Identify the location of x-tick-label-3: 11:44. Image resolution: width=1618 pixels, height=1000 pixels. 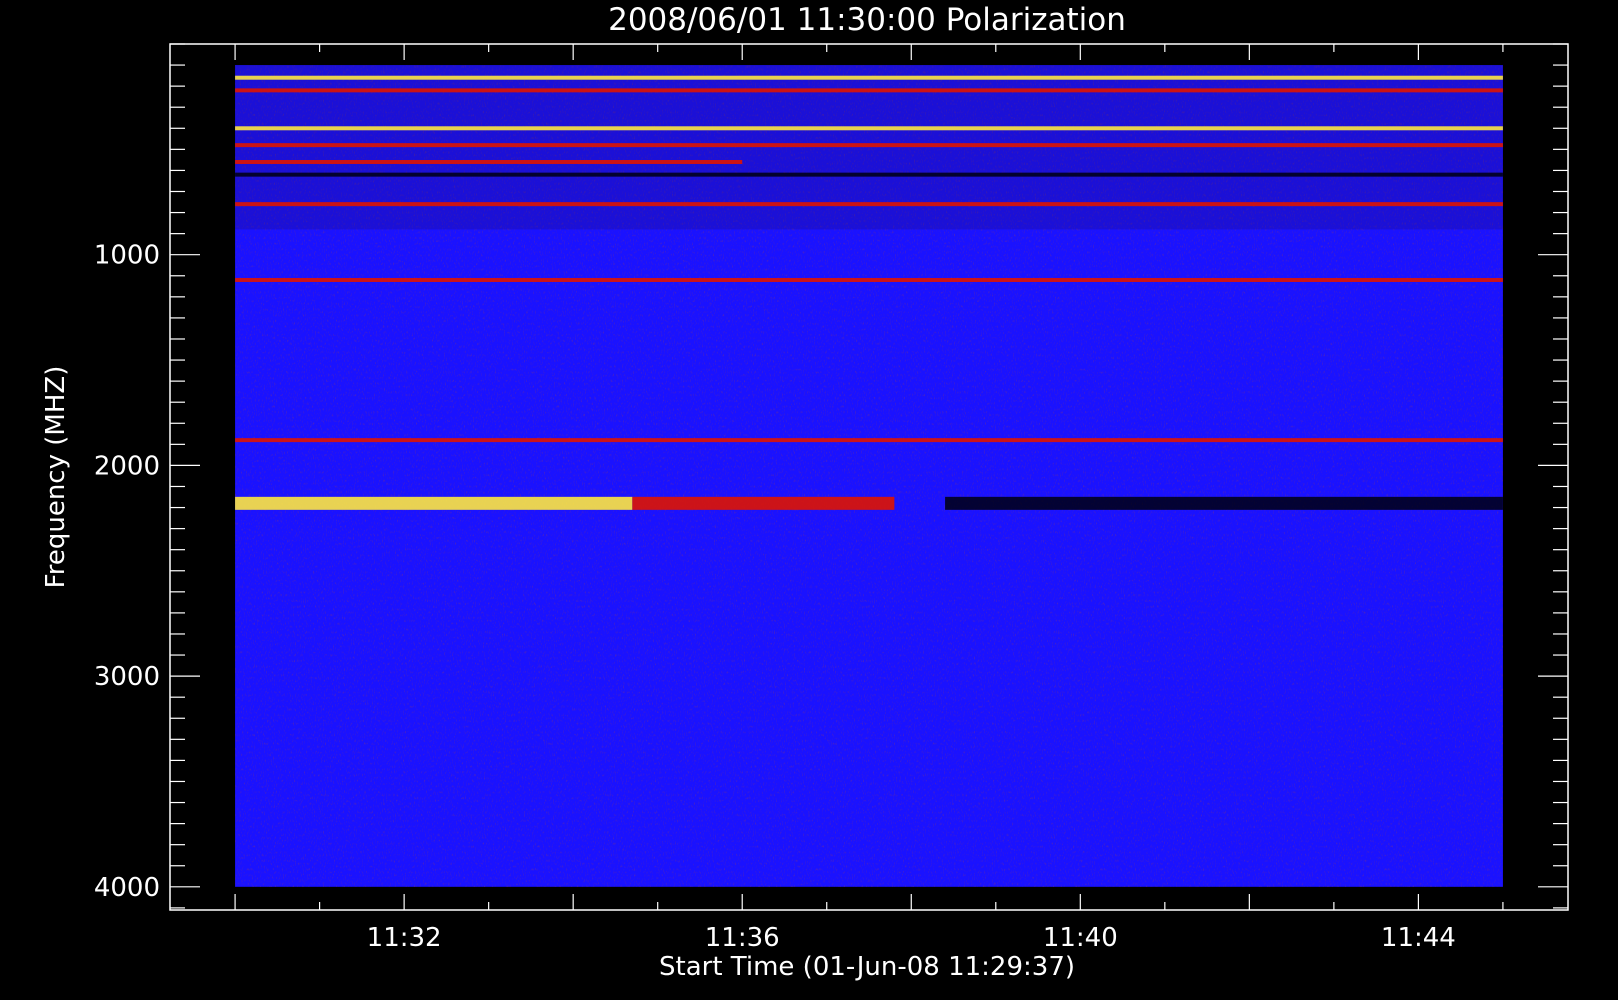
(1418, 938).